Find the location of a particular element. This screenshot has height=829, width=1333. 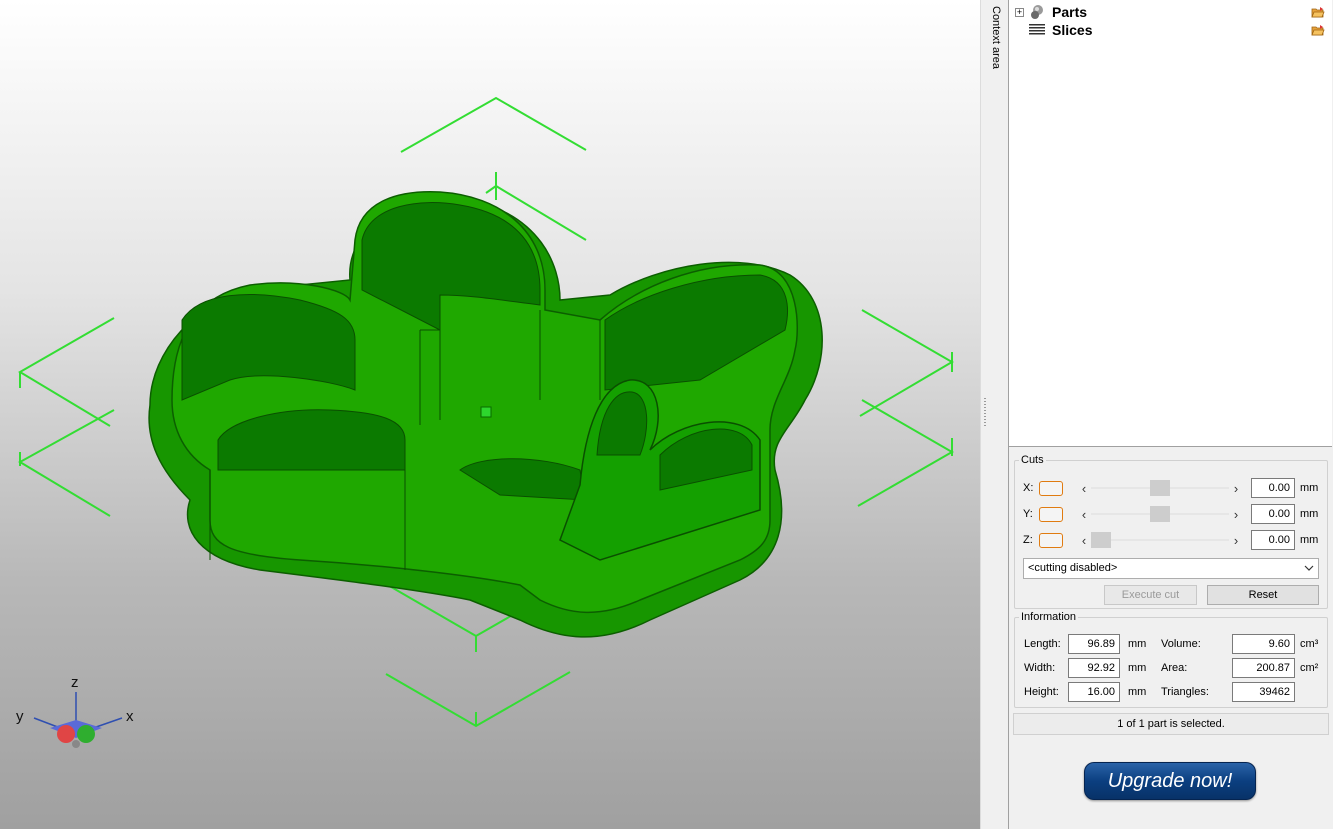

tree-item-parts: + Parts is located at coordinates (1170, 12).